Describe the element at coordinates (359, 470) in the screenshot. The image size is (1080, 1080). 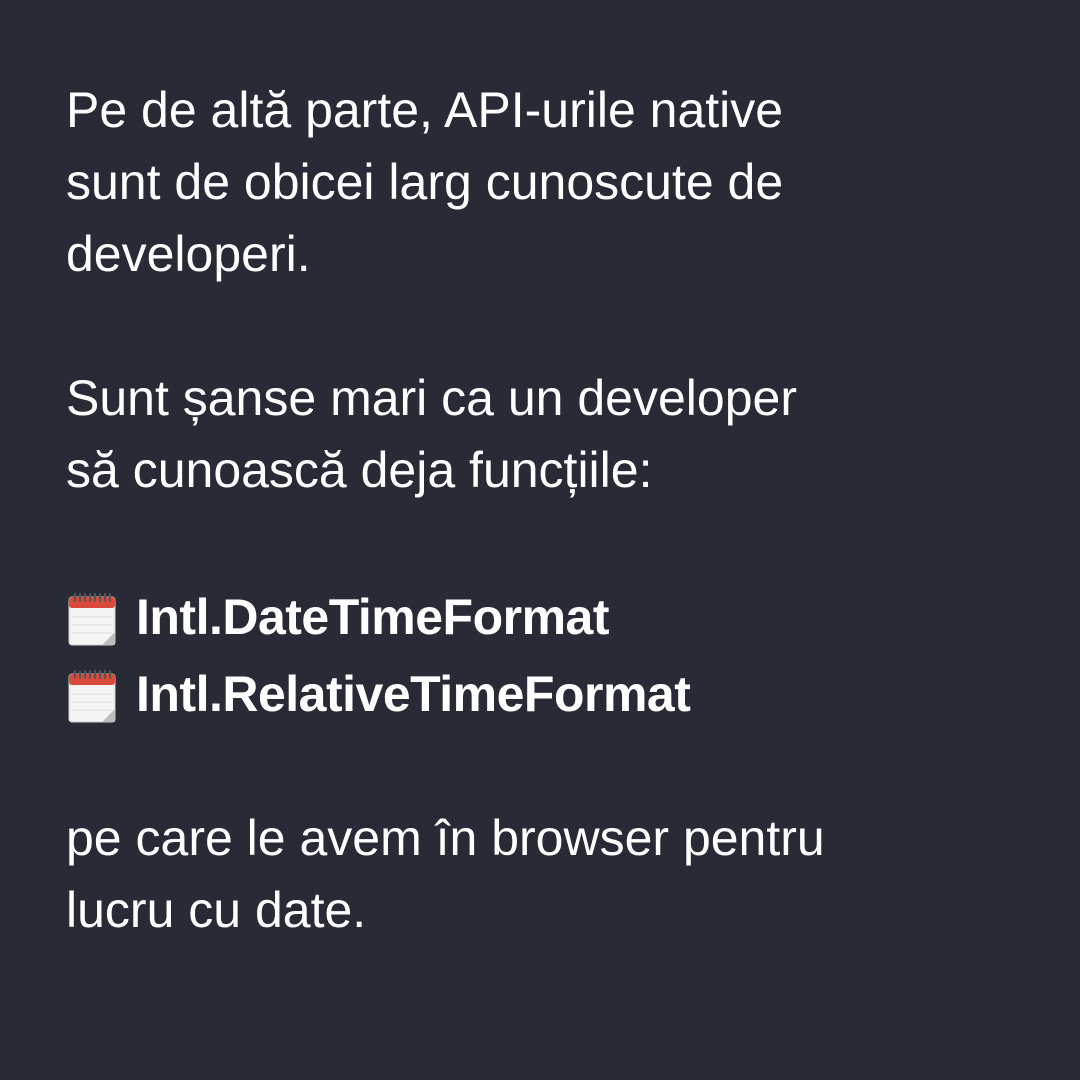
I see `functions-intro-line-2: să cunoască deja funcțiile:` at that location.